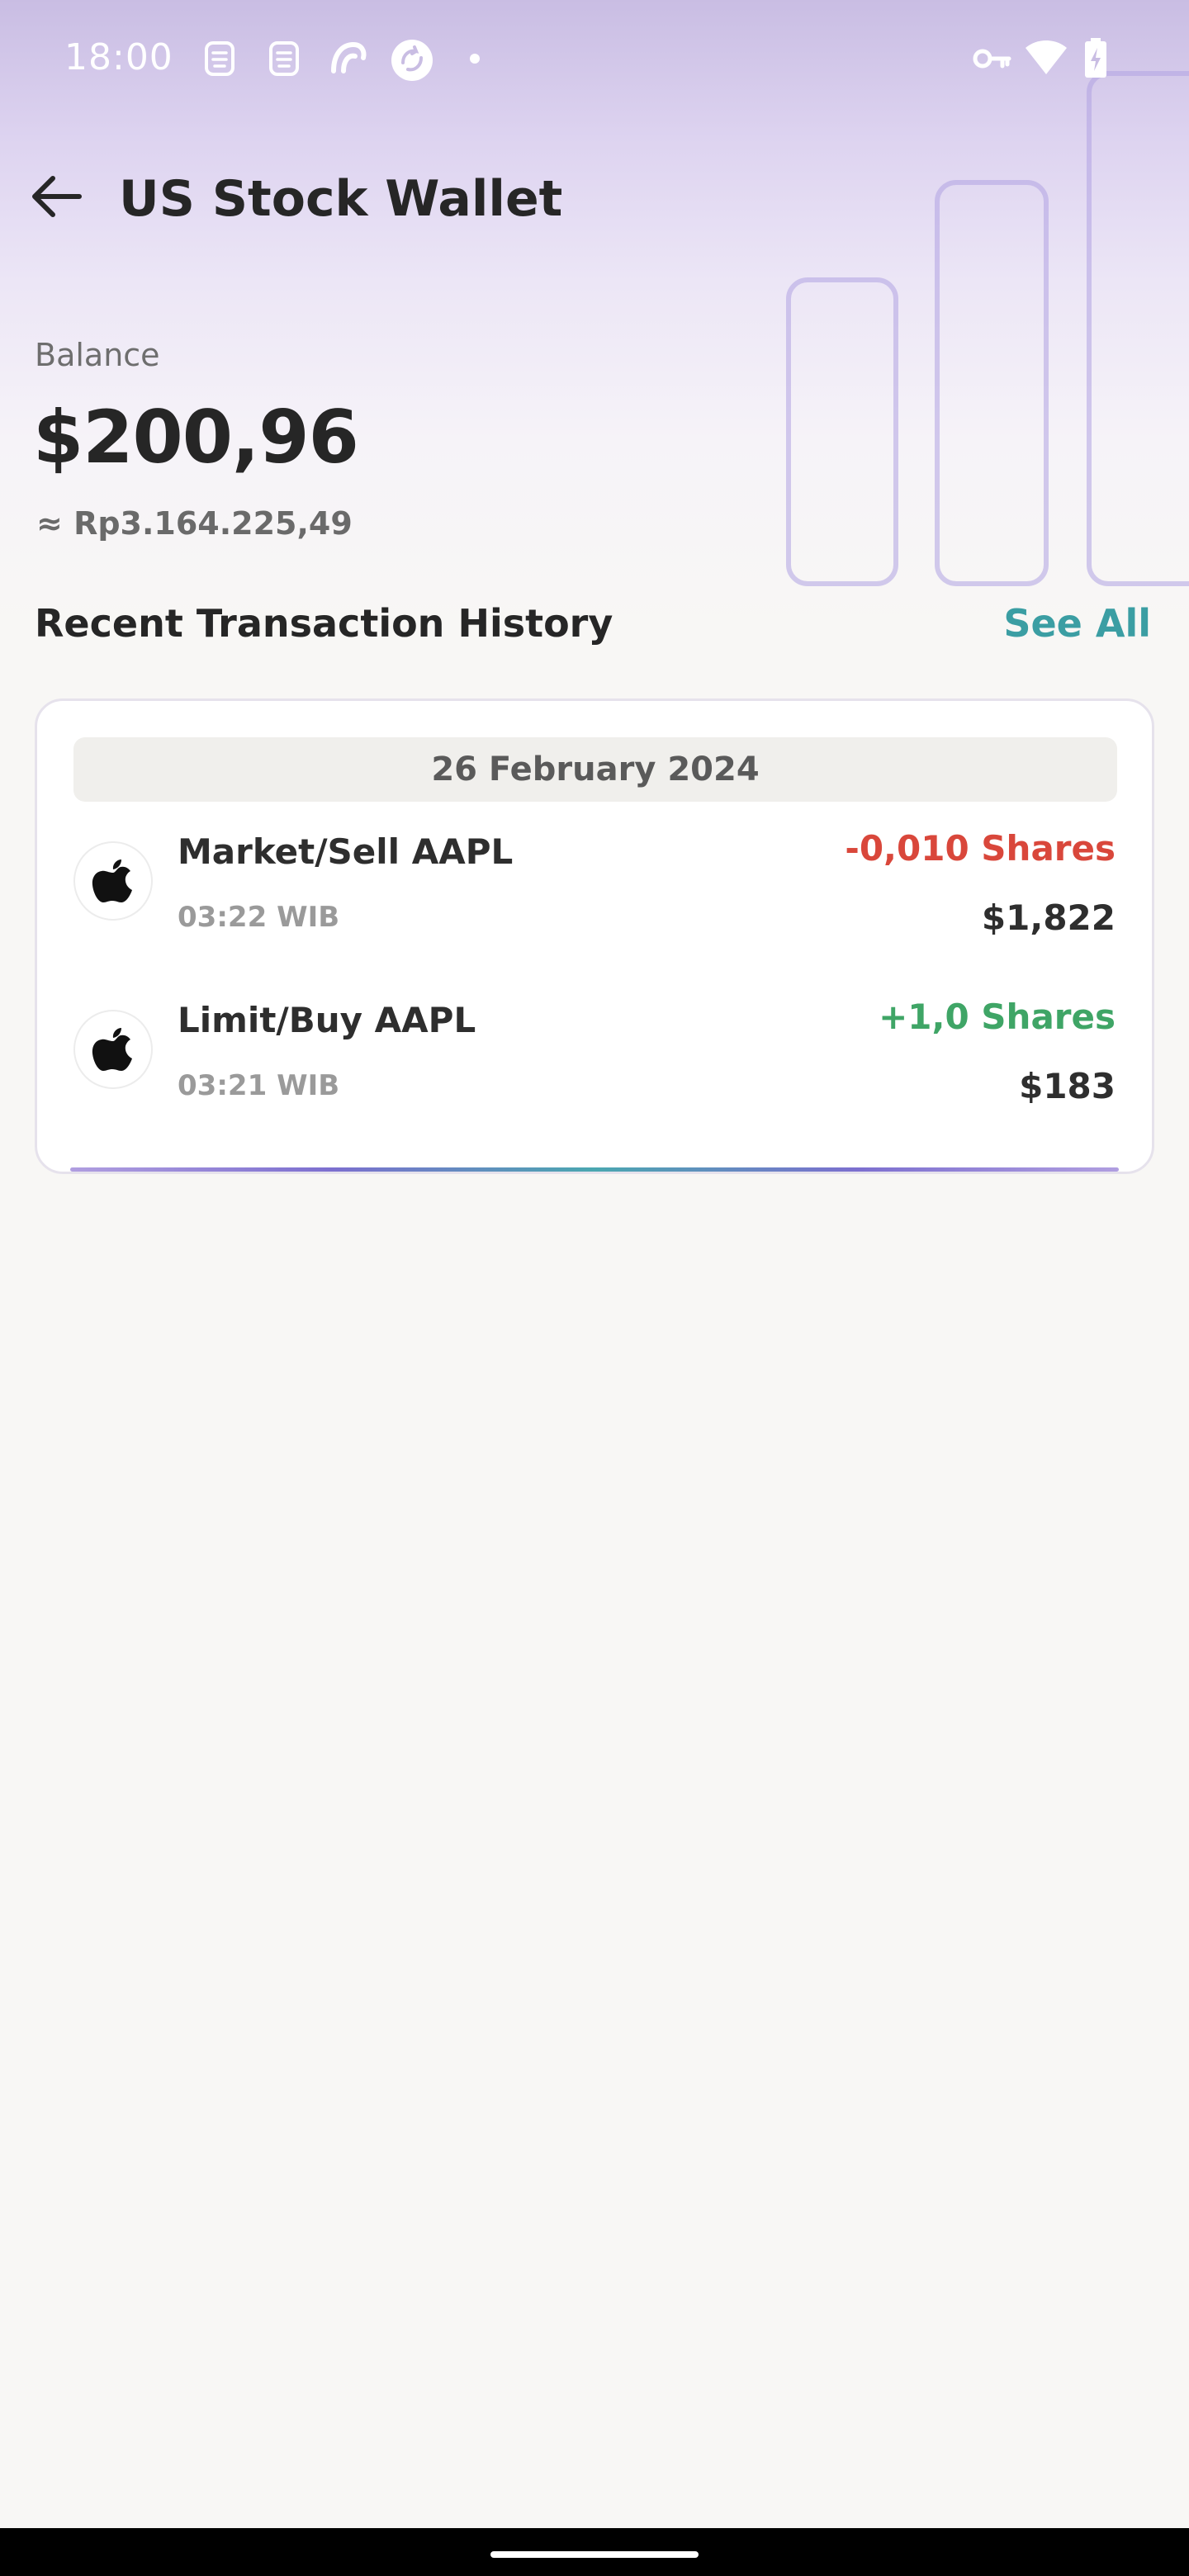 The width and height of the screenshot is (1189, 2576). What do you see at coordinates (992, 65) in the screenshot?
I see `vpn-key-icon` at bounding box center [992, 65].